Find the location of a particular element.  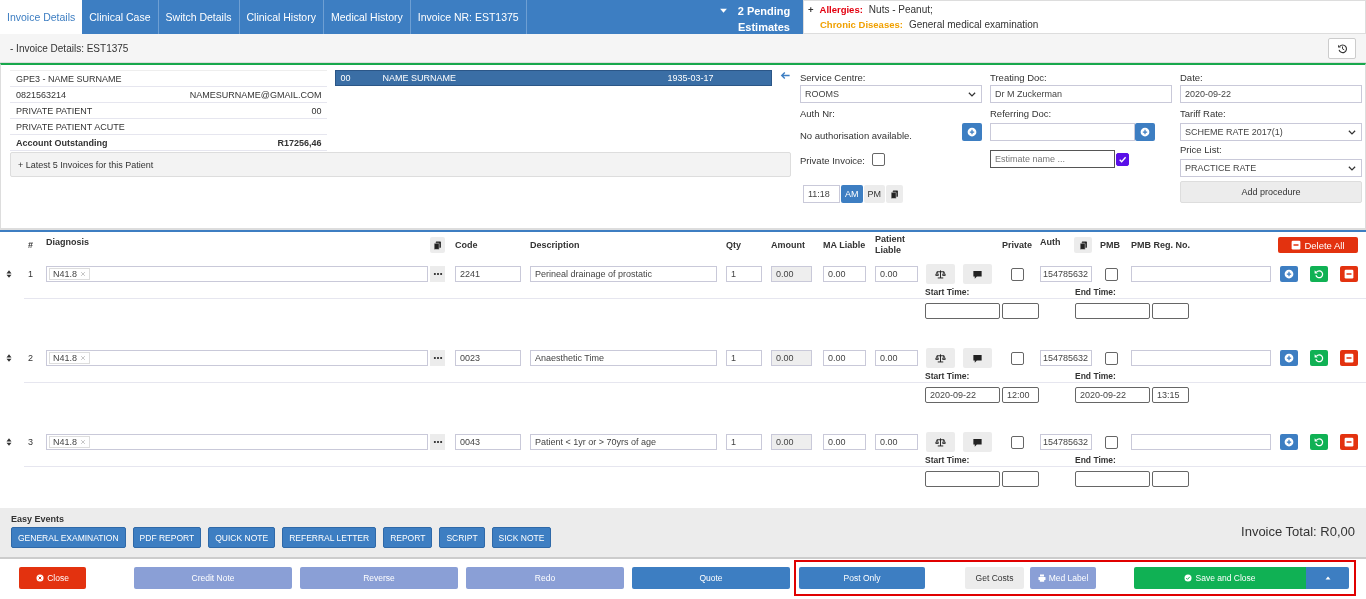

referring-doc-field is located at coordinates (1062, 132).